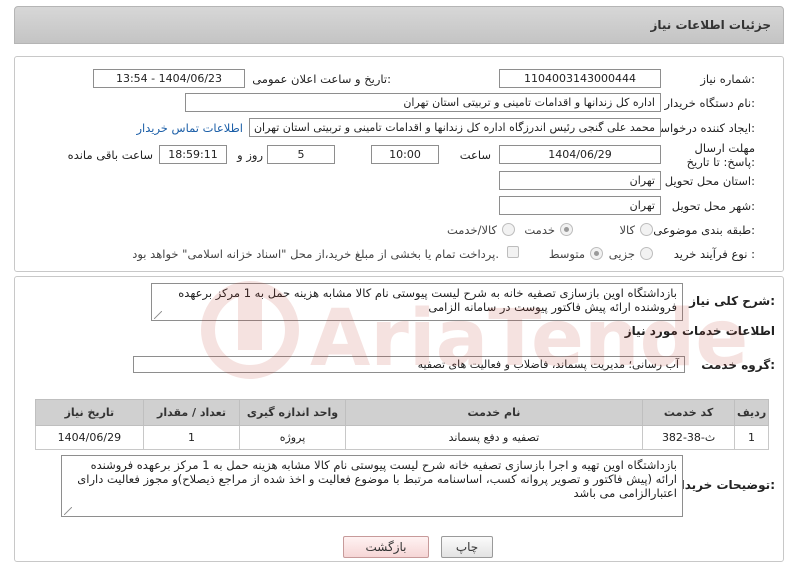 Image resolution: width=788 pixels, height=566 pixels. What do you see at coordinates (169, 78) in the screenshot?
I see `announce-field: 1404/06/23 - 13:54` at bounding box center [169, 78].